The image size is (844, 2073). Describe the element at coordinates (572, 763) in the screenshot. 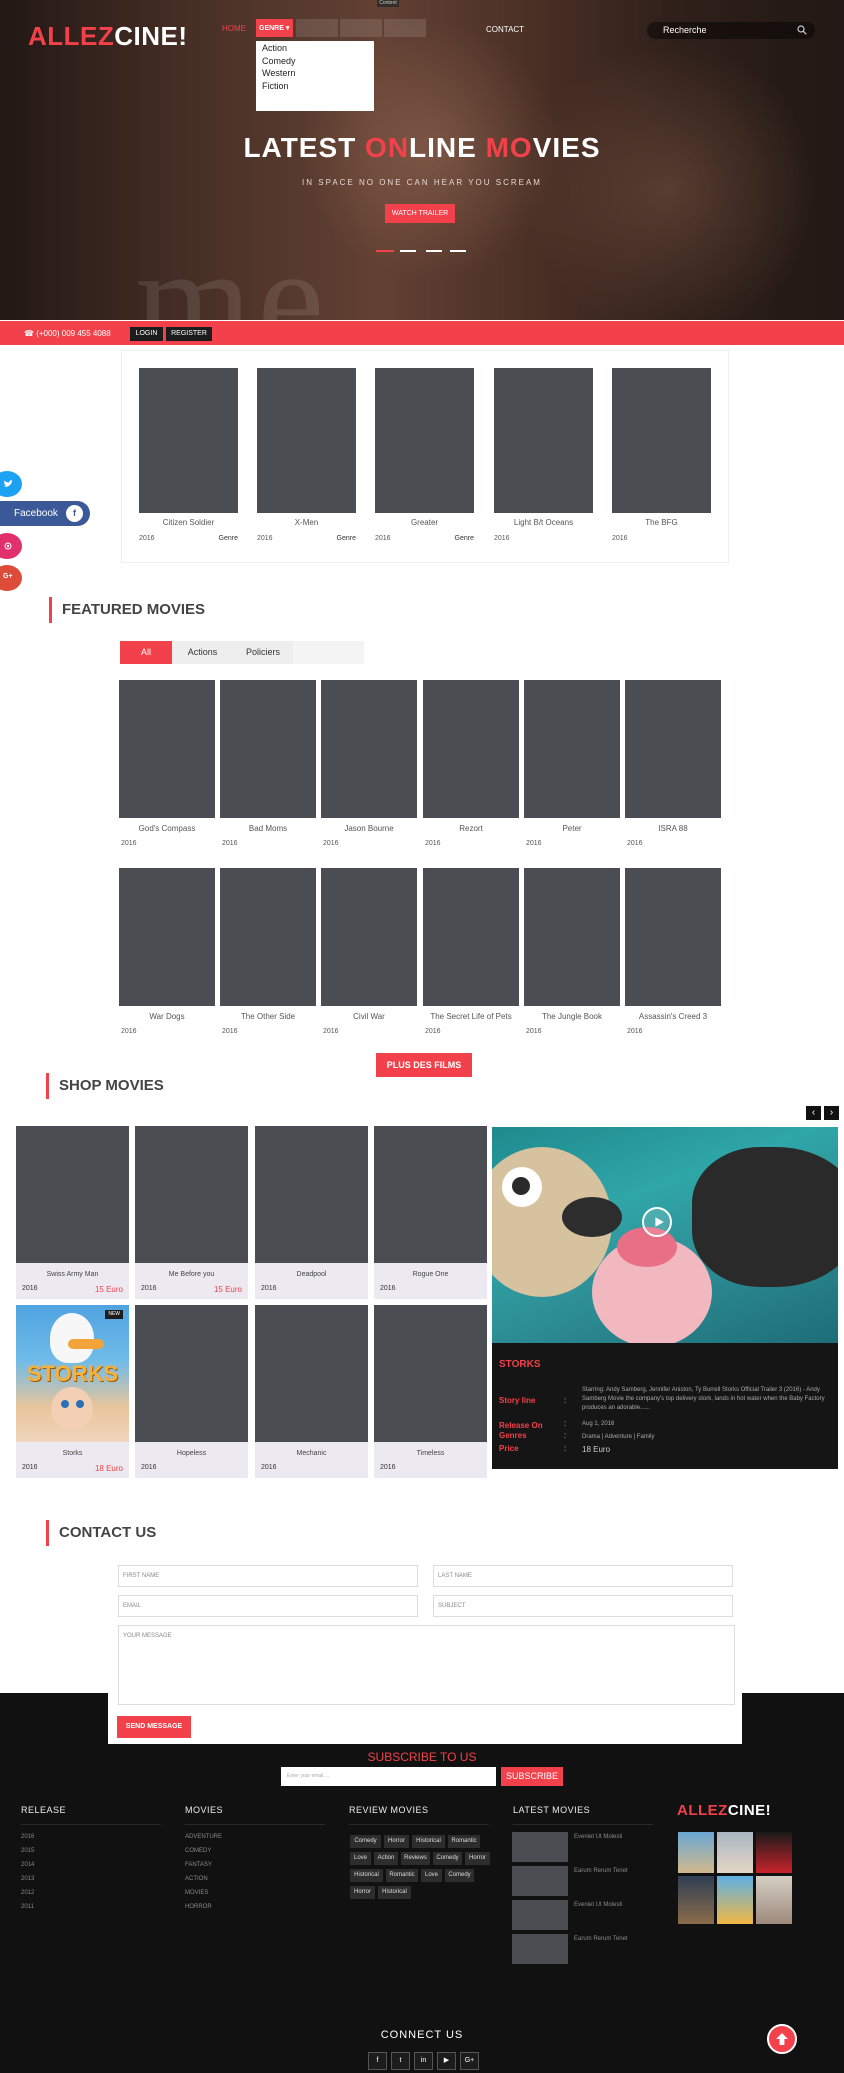

I see `featured-movie-card: Peter 2016` at that location.